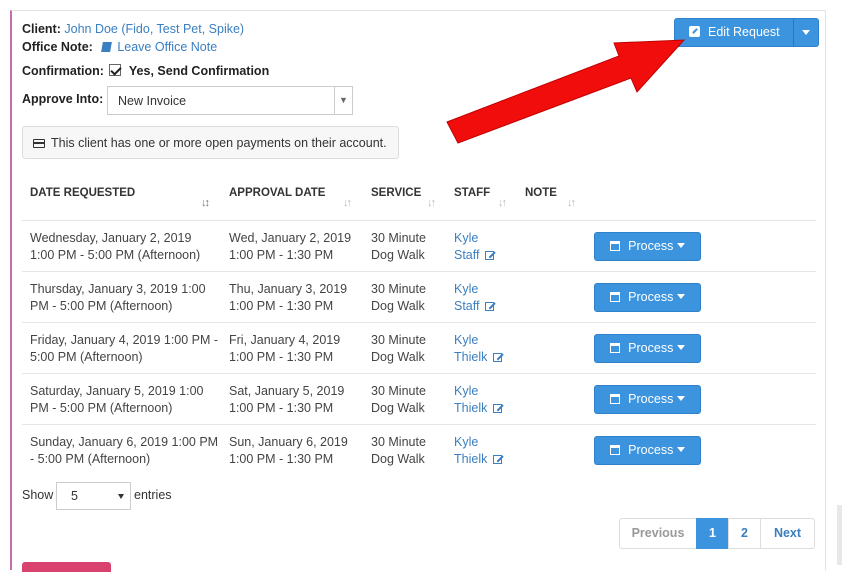 The width and height of the screenshot is (842, 572). Describe the element at coordinates (288, 442) in the screenshot. I see `approval-date-line: Sun, January 6, 2019` at that location.